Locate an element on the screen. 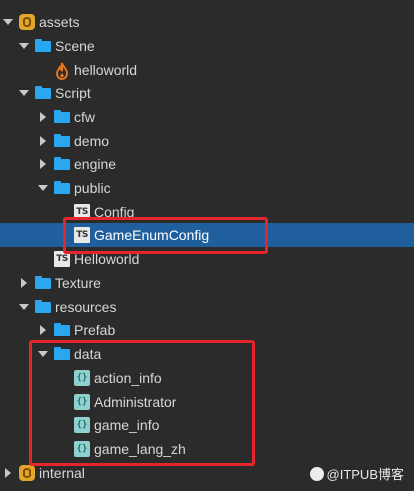 This screenshot has width=414, height=491. tree-item-config: TS Config is located at coordinates (207, 212).